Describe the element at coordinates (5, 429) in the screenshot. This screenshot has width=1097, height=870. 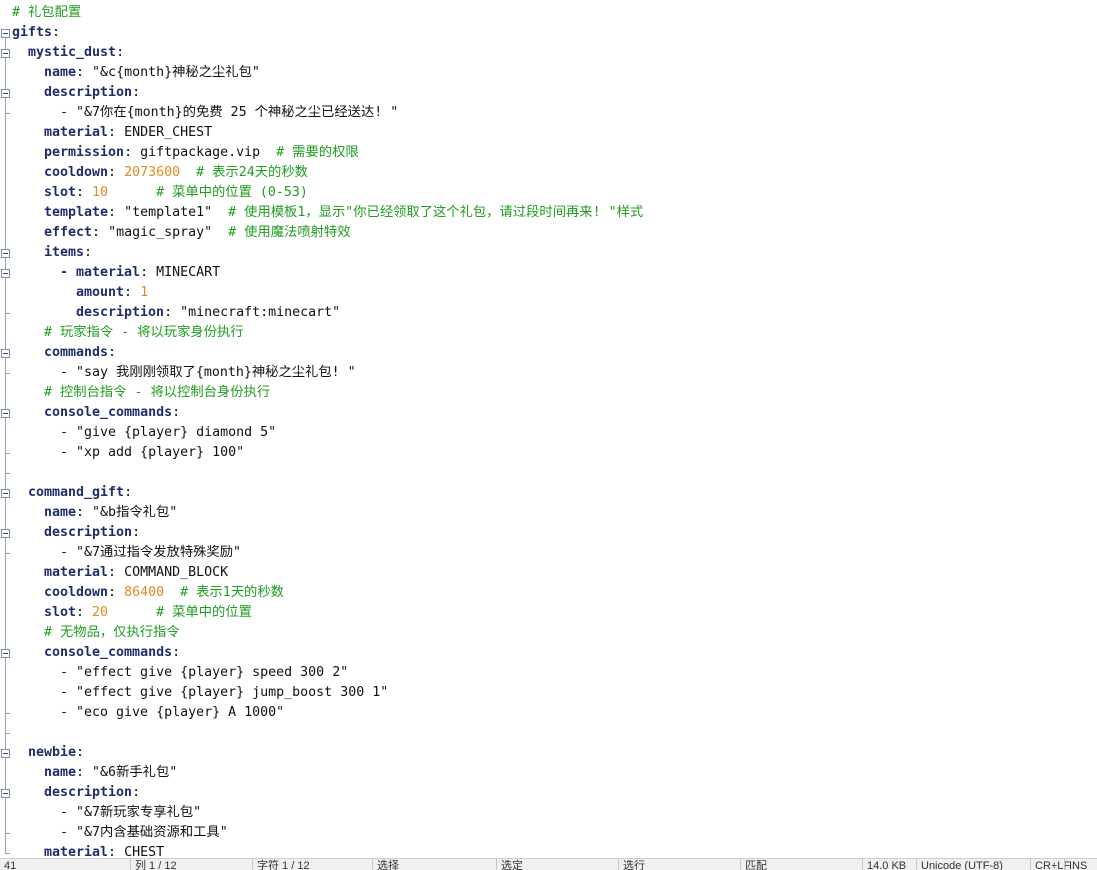
I see `fold-gutter` at that location.